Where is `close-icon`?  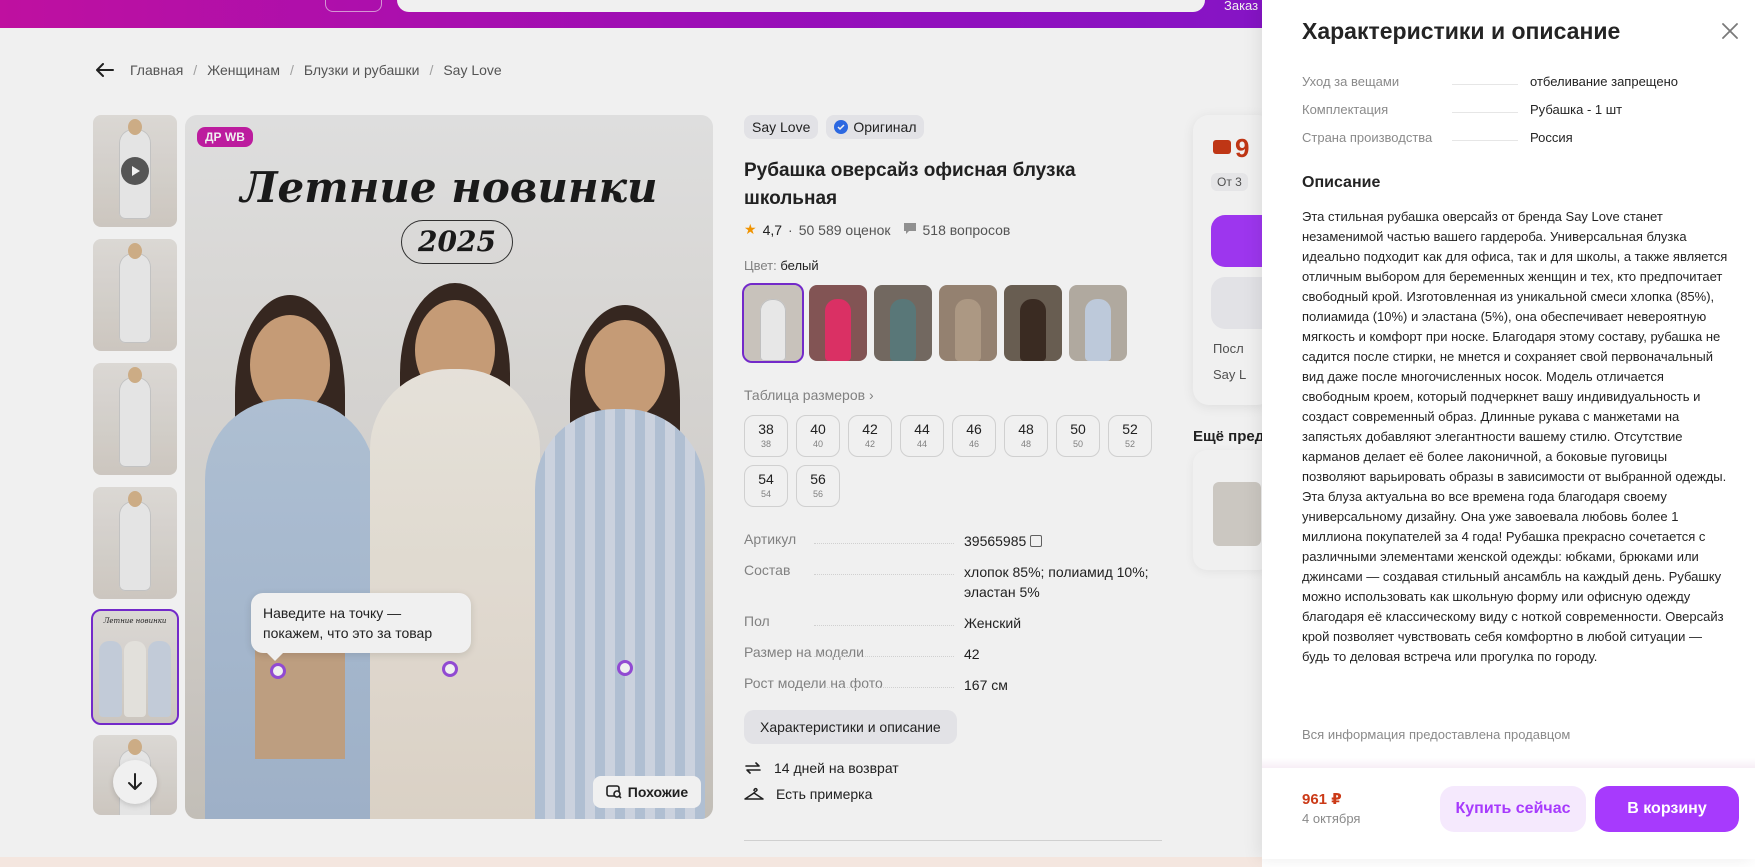 close-icon is located at coordinates (1730, 31).